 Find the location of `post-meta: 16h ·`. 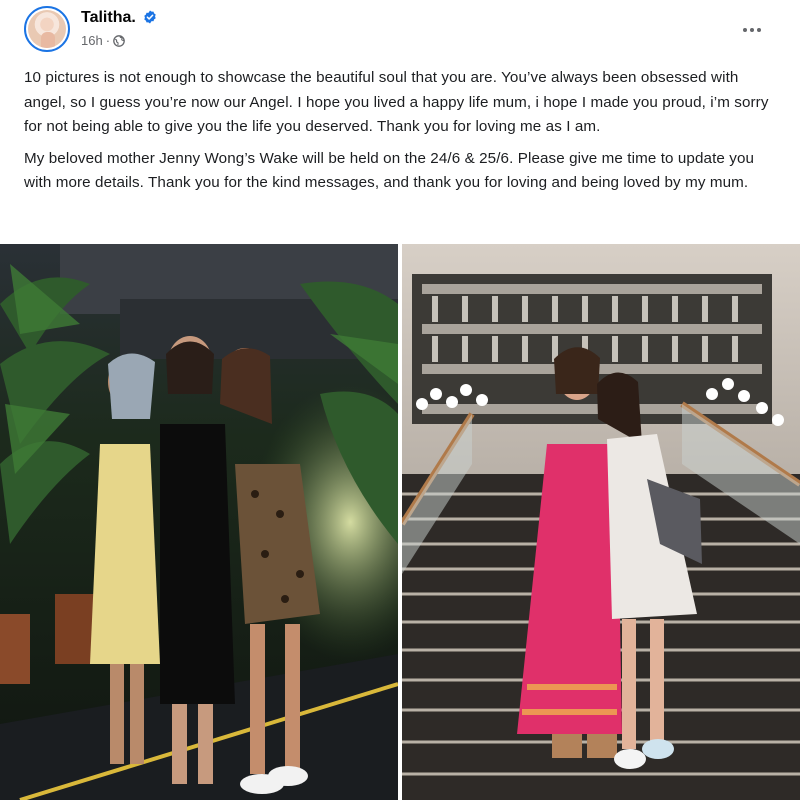

post-meta: 16h · is located at coordinates (103, 40).